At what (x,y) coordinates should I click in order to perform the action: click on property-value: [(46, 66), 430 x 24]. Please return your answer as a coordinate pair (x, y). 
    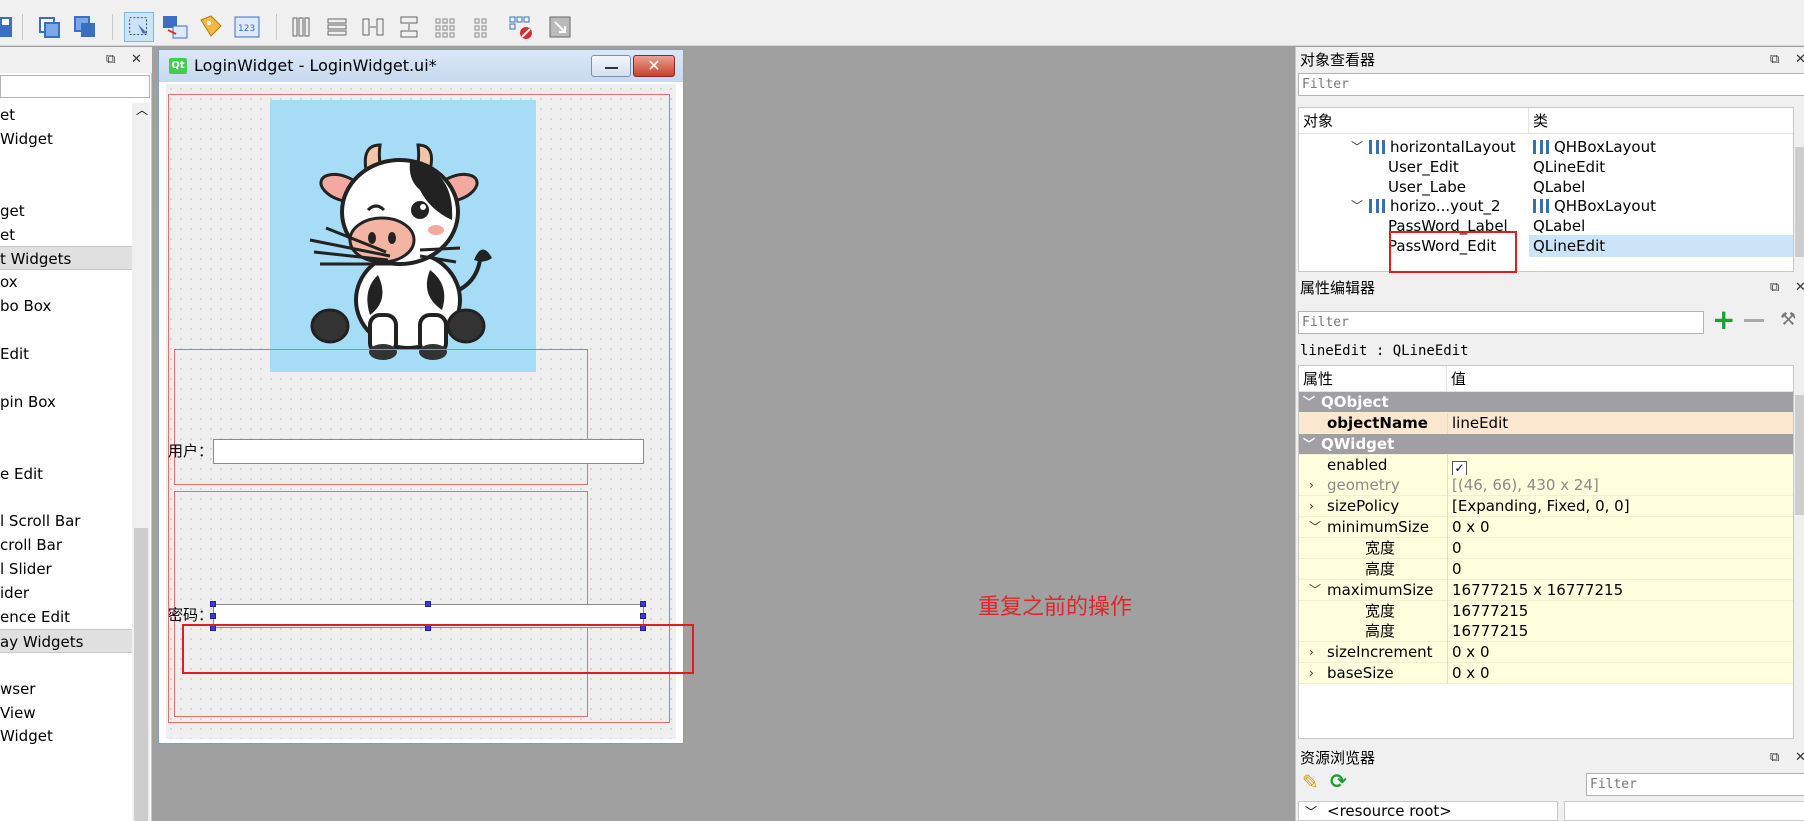
    Looking at the image, I should click on (1620, 486).